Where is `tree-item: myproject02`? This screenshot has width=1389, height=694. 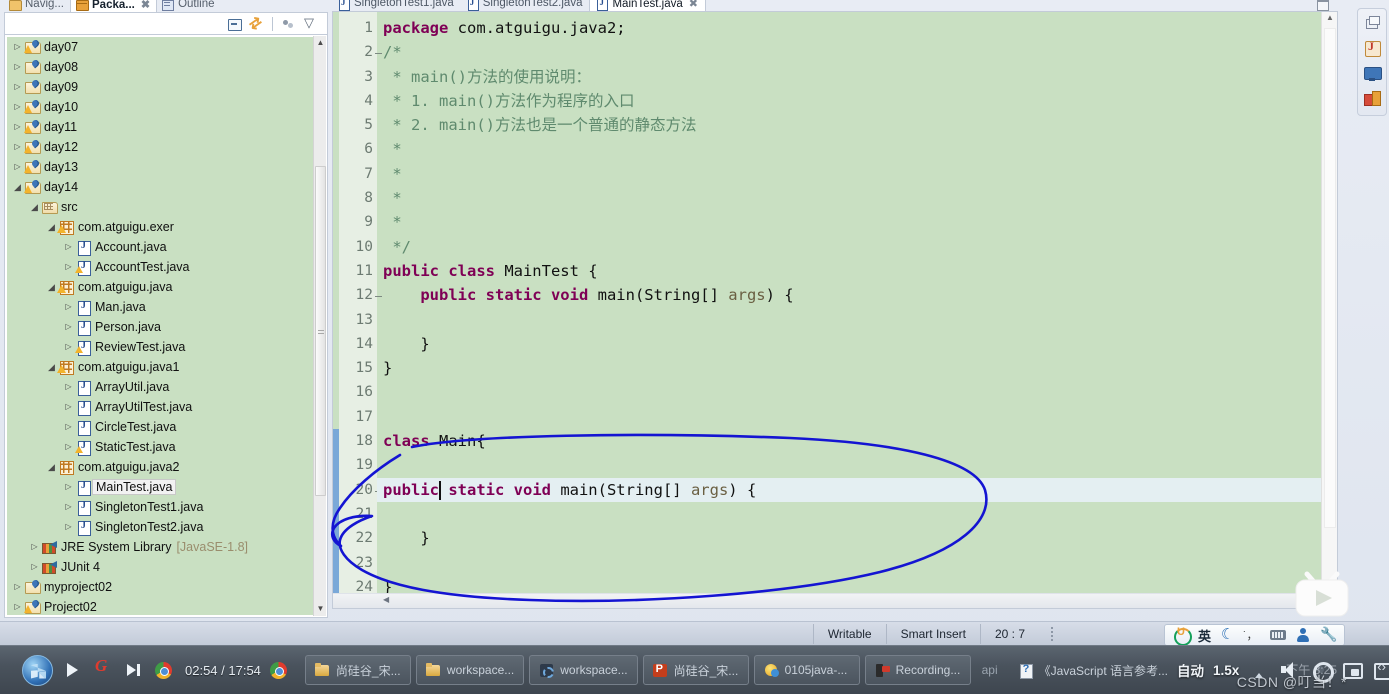
tree-item: myproject02 is located at coordinates (166, 587).